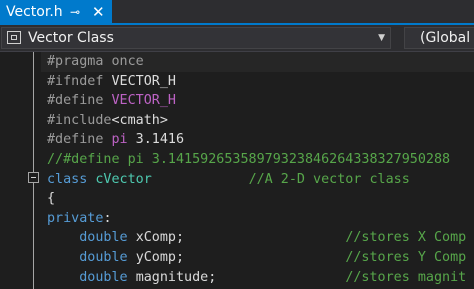 The width and height of the screenshot is (474, 289). What do you see at coordinates (155, 257) in the screenshot?
I see `code-token: yComp` at bounding box center [155, 257].